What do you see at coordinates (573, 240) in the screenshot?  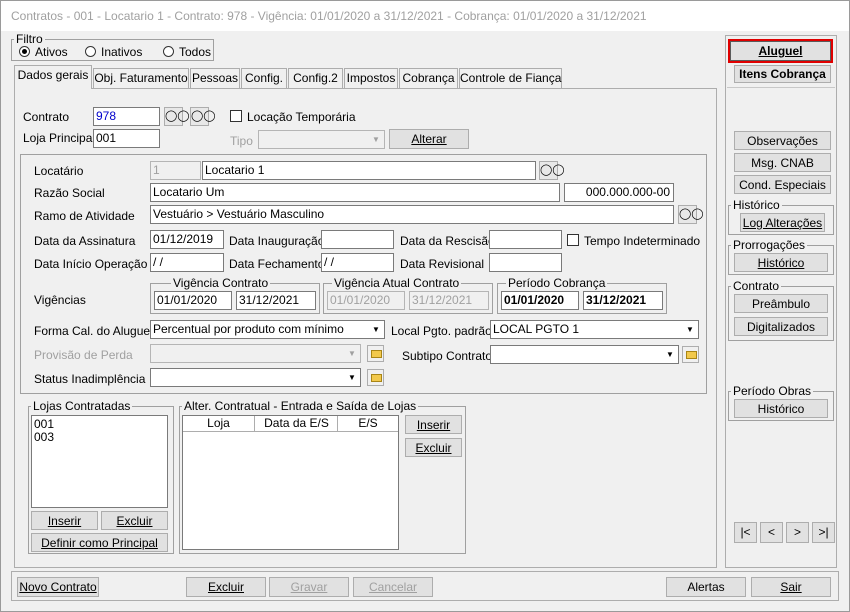 I see `tempo-indeterminado-checkbox` at bounding box center [573, 240].